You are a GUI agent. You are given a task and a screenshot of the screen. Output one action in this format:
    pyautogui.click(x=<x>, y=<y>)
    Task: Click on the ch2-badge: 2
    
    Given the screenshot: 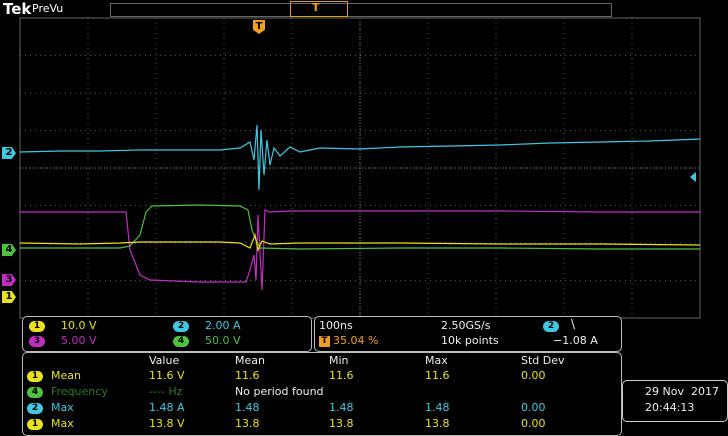 What is the action you would take?
    pyautogui.click(x=181, y=326)
    